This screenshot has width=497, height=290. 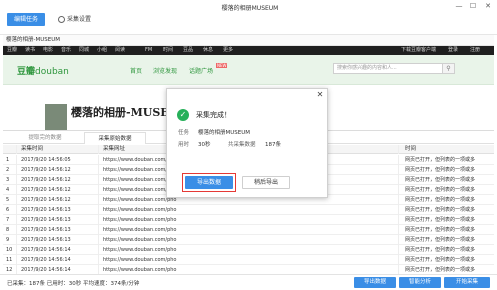 What do you see at coordinates (136, 70) in the screenshot?
I see `douban-link-home: 首页` at bounding box center [136, 70].